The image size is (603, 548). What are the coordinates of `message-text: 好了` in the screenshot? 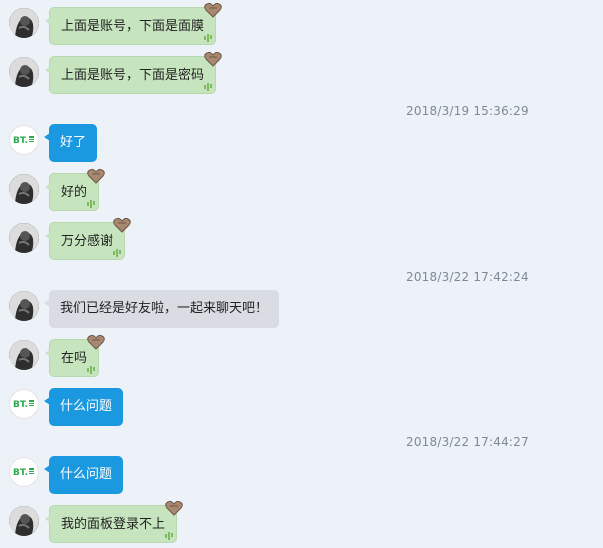 It's located at (73, 142).